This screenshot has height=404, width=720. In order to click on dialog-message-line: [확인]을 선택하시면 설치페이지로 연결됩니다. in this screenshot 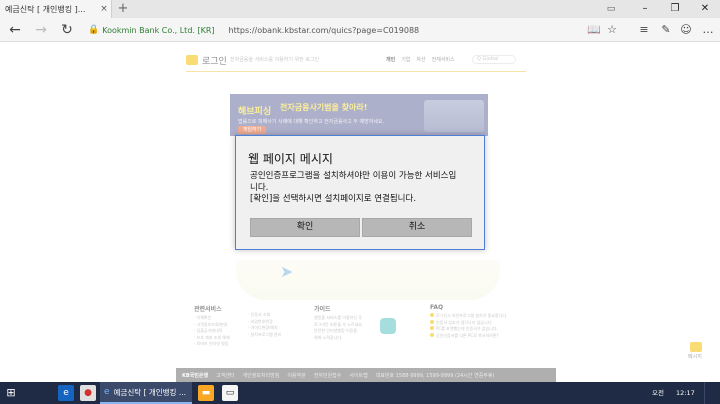, I will do `click(333, 199)`.